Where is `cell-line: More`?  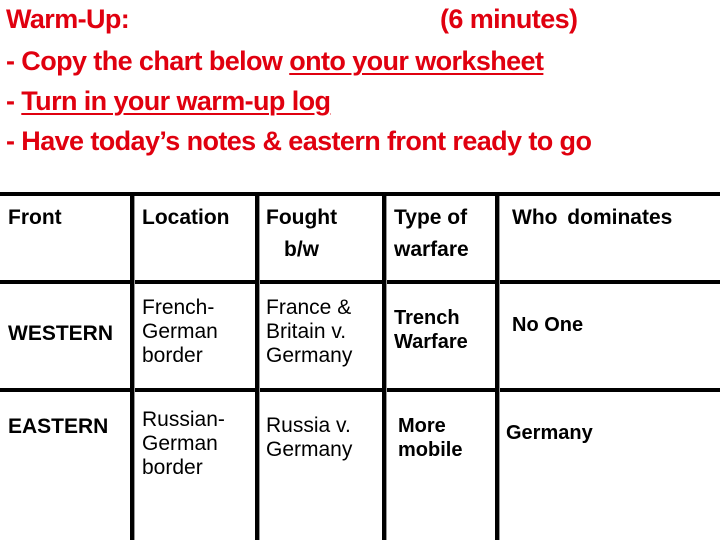
cell-line: More is located at coordinates (422, 426).